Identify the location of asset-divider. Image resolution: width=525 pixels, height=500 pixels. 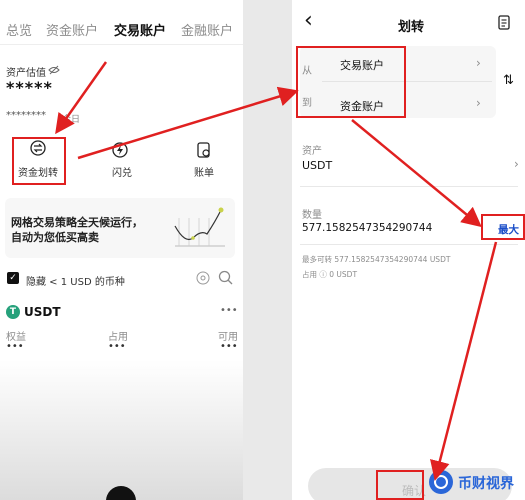
(409, 186).